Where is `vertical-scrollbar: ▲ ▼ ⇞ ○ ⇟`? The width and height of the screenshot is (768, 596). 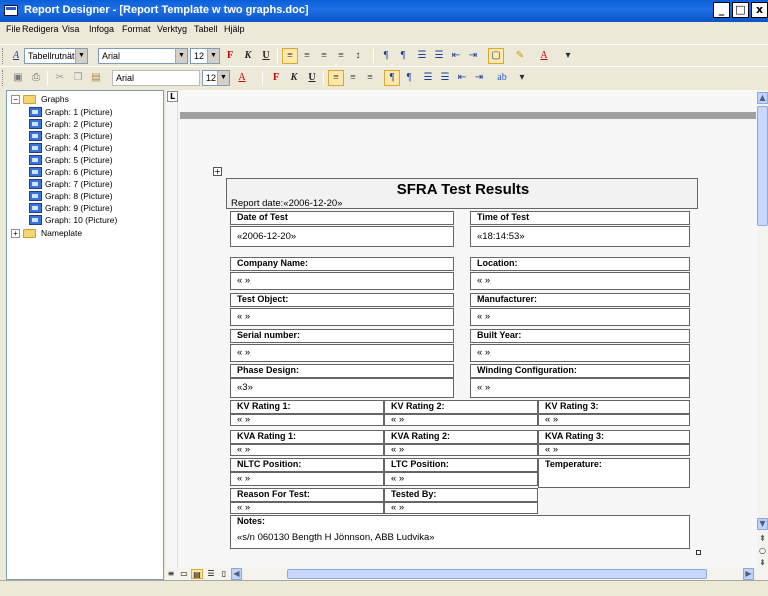 vertical-scrollbar: ▲ ▼ ⇞ ○ ⇟ is located at coordinates (762, 334).